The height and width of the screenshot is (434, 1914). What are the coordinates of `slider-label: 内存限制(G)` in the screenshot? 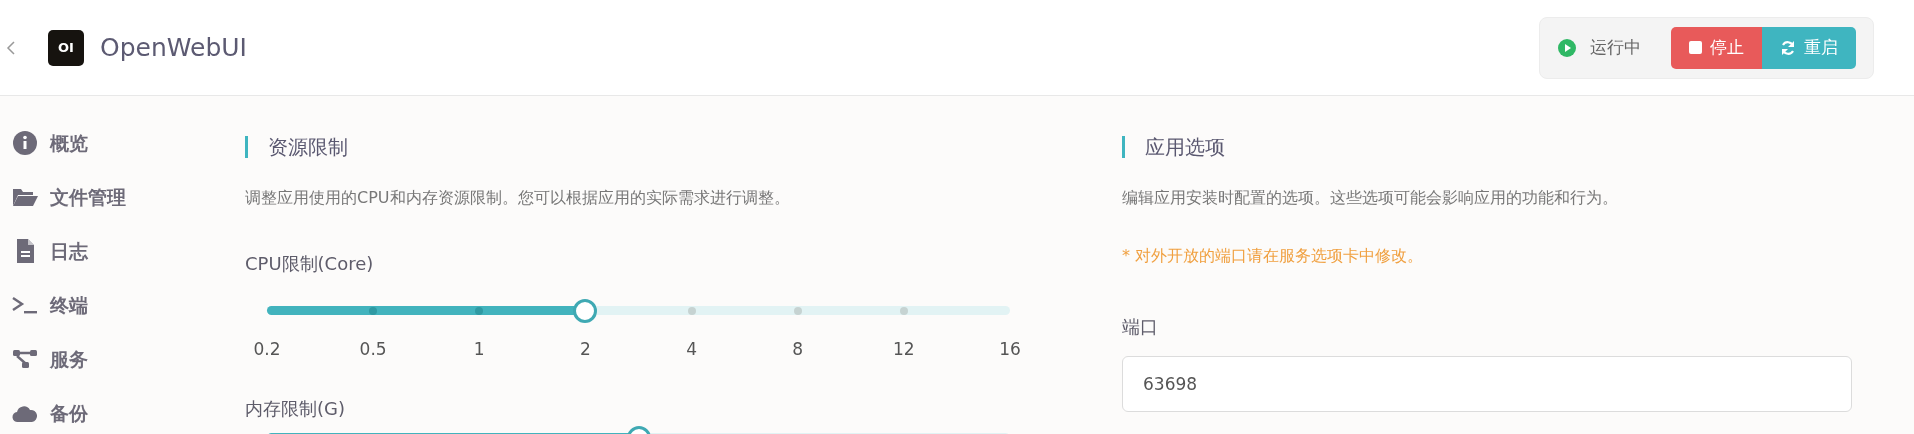 It's located at (295, 409).